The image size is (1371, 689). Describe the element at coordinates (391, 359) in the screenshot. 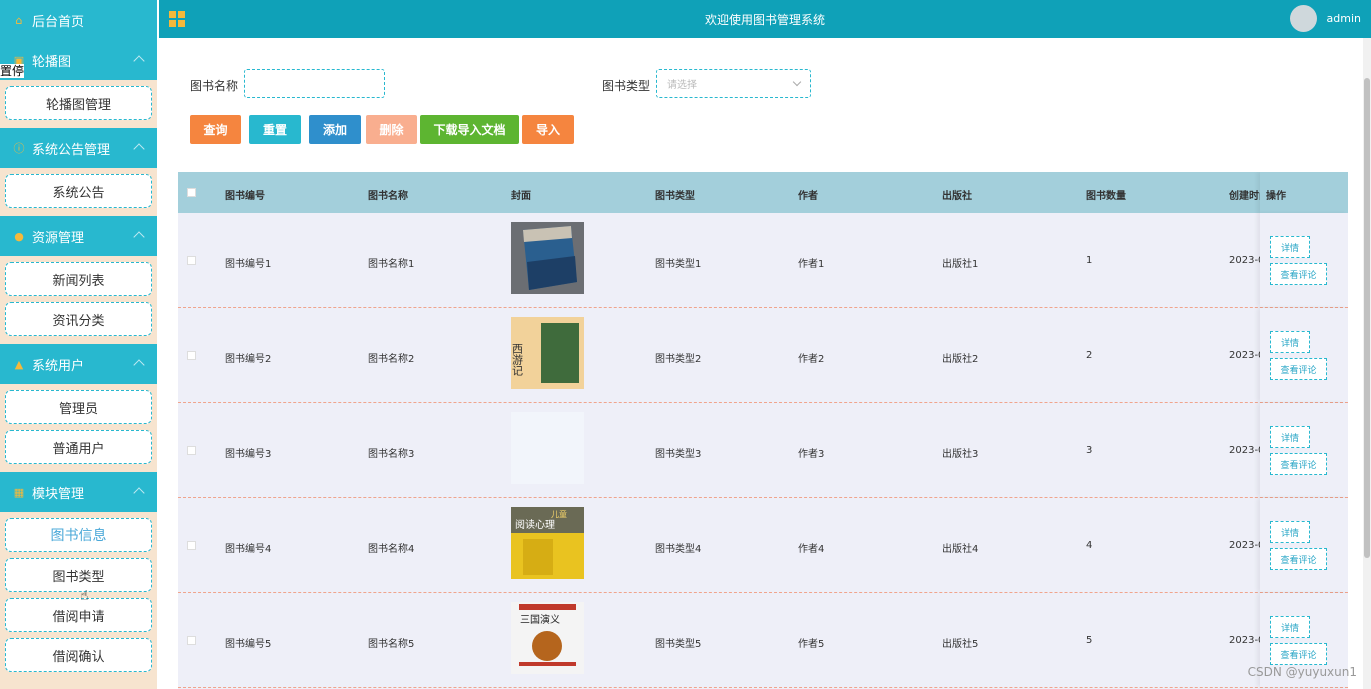

I see `book-name: 图书名称2` at that location.